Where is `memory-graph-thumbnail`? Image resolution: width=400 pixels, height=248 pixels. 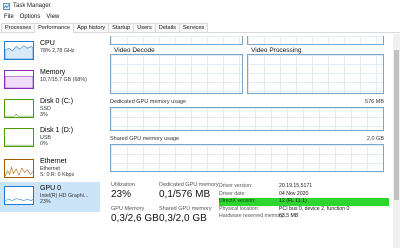
memory-graph-thumbnail is located at coordinates (19, 79).